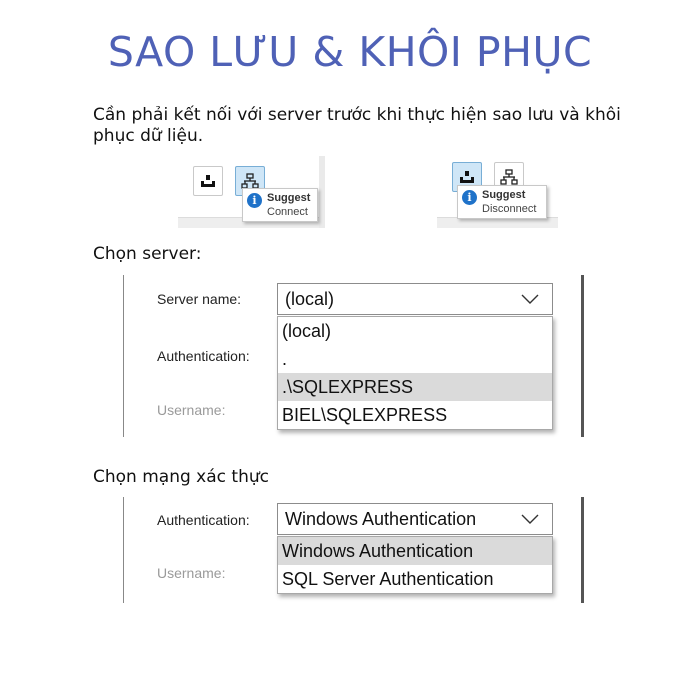 The width and height of the screenshot is (700, 700). I want to click on server-name-value: (local), so click(310, 299).